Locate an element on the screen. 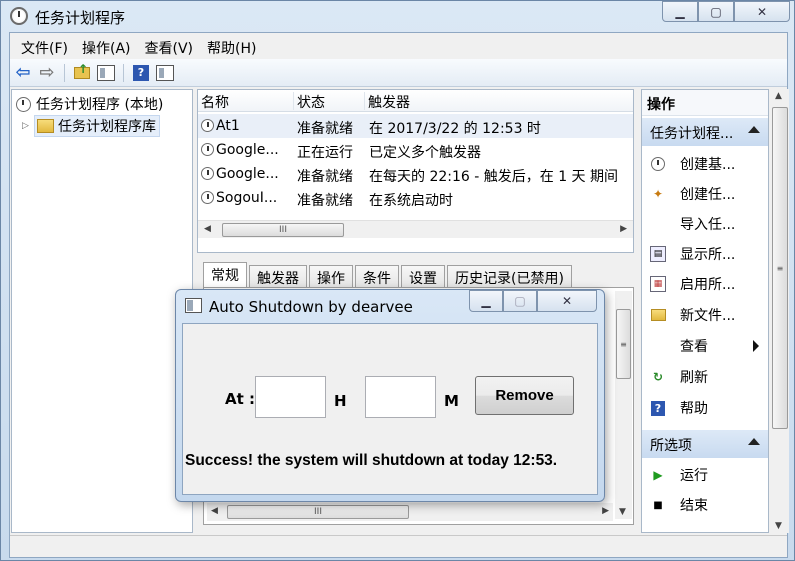 The image size is (795, 561). tab-general: 常规 is located at coordinates (225, 275).